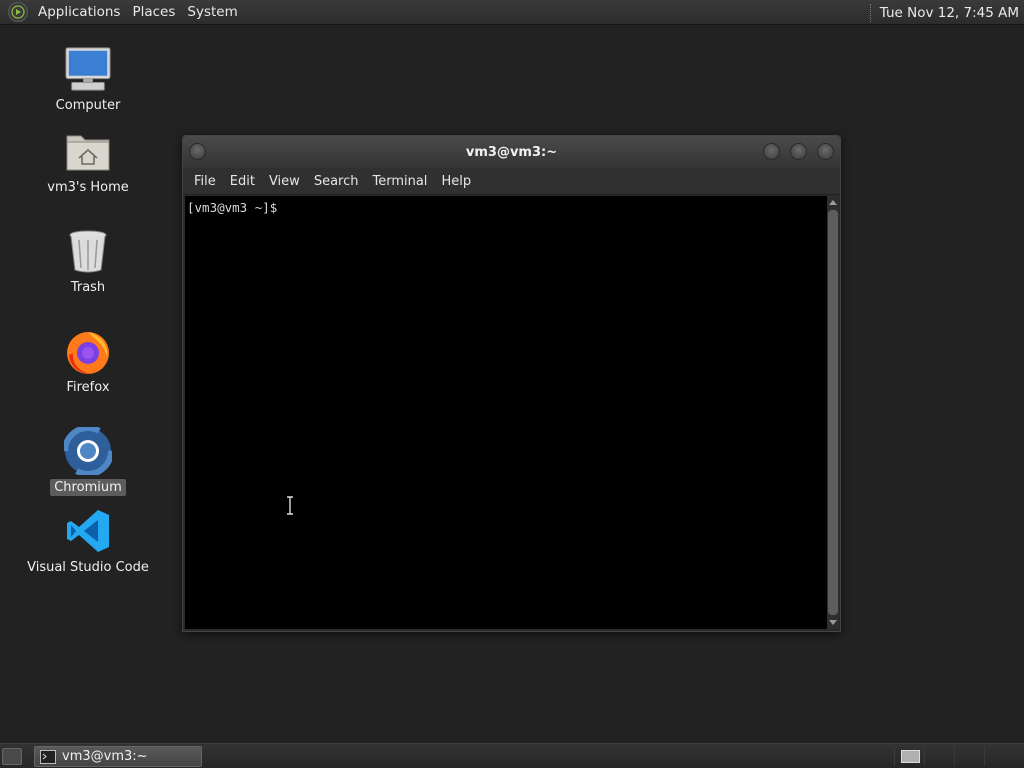 This screenshot has height=768, width=1024. What do you see at coordinates (197, 151) in the screenshot?
I see `window-menu-button` at bounding box center [197, 151].